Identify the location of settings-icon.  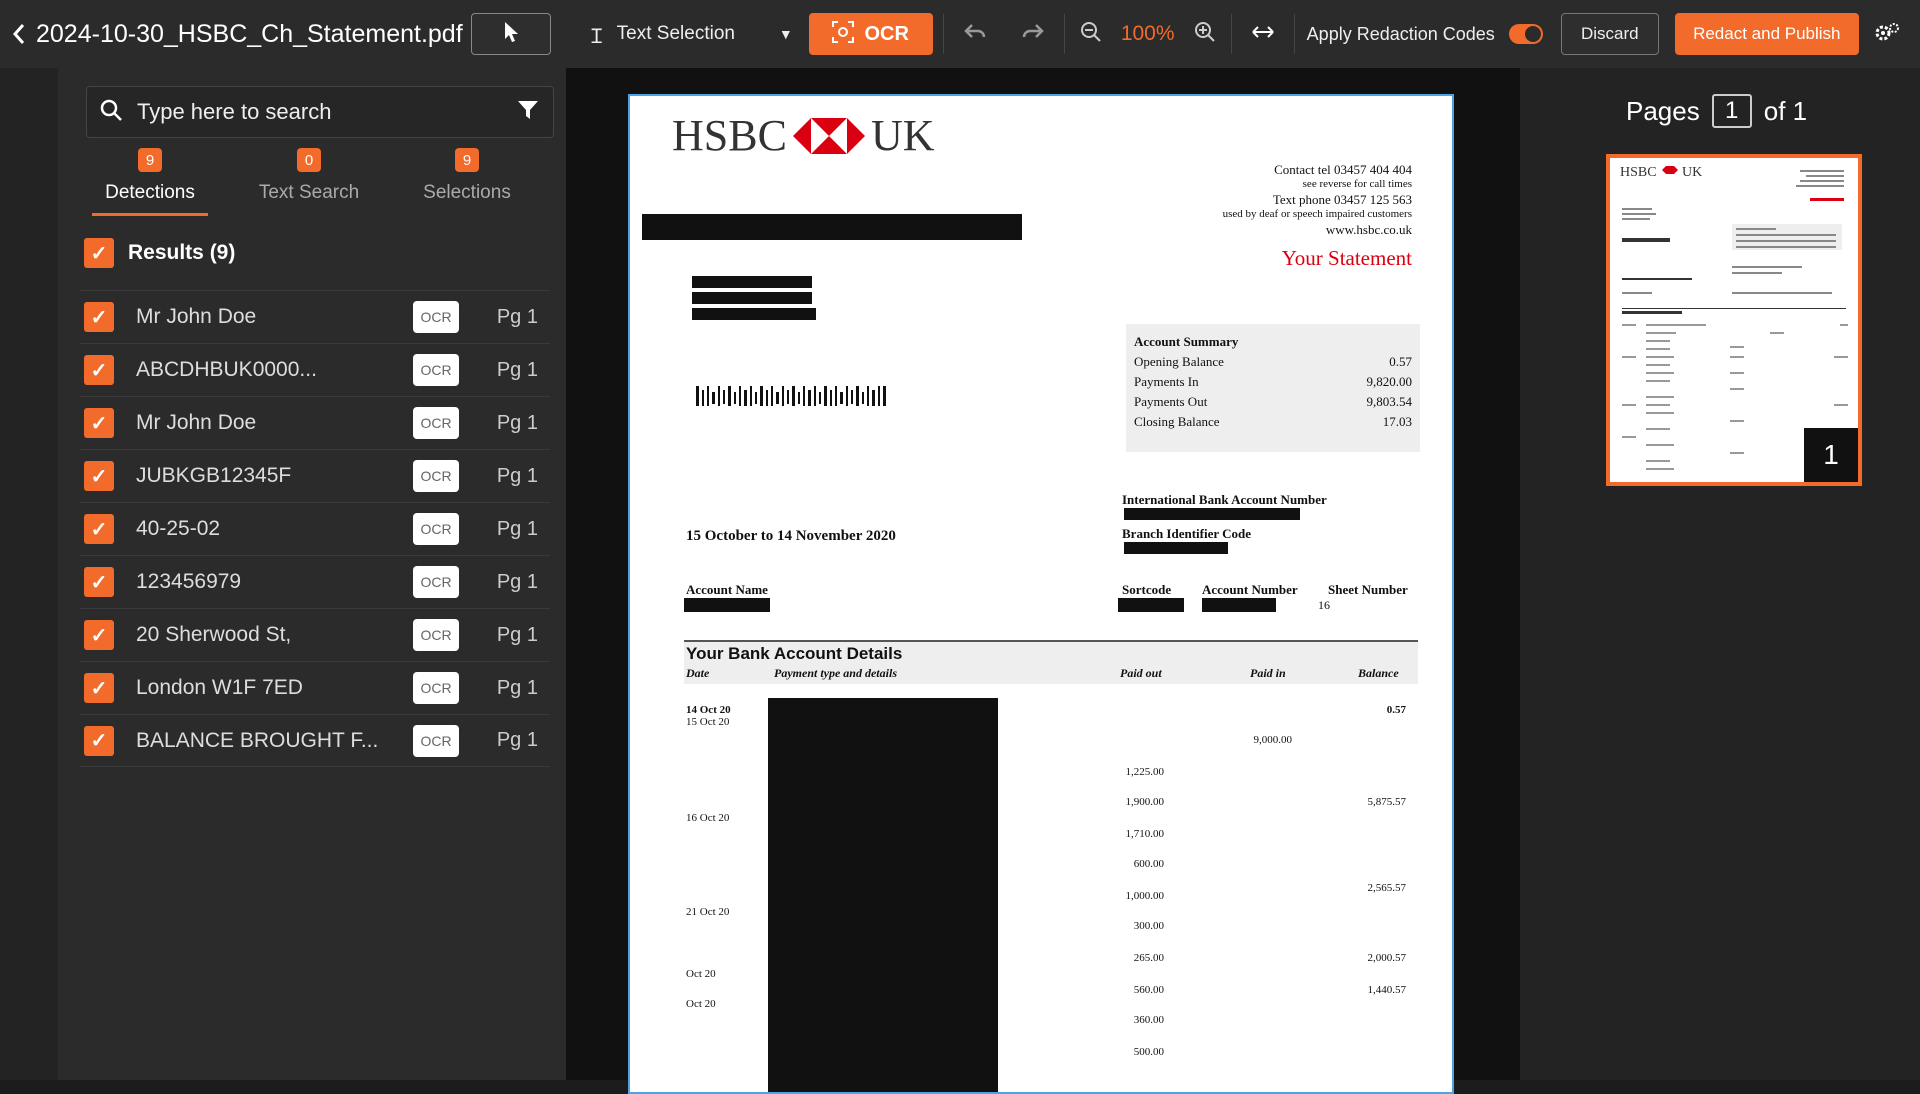
(1886, 34).